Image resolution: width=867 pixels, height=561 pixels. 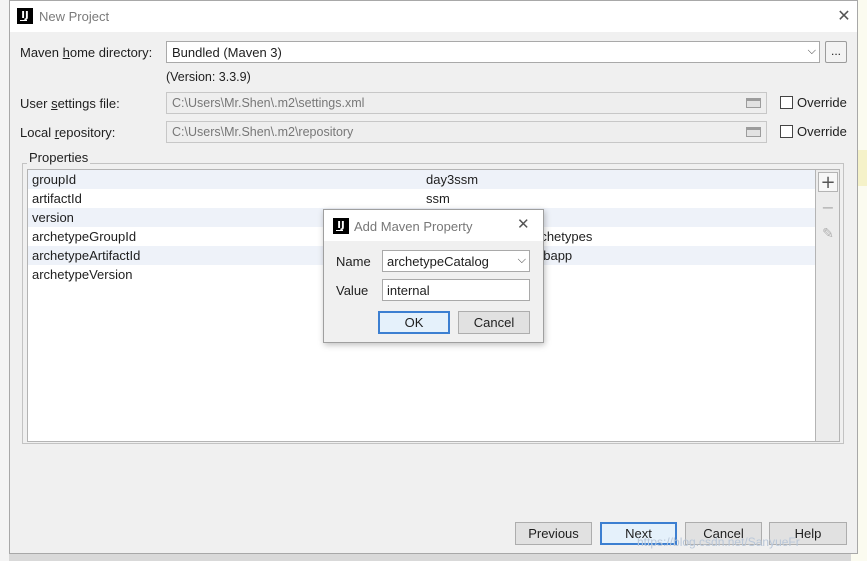 I want to click on popup-title: Add Maven Property, so click(x=413, y=226).